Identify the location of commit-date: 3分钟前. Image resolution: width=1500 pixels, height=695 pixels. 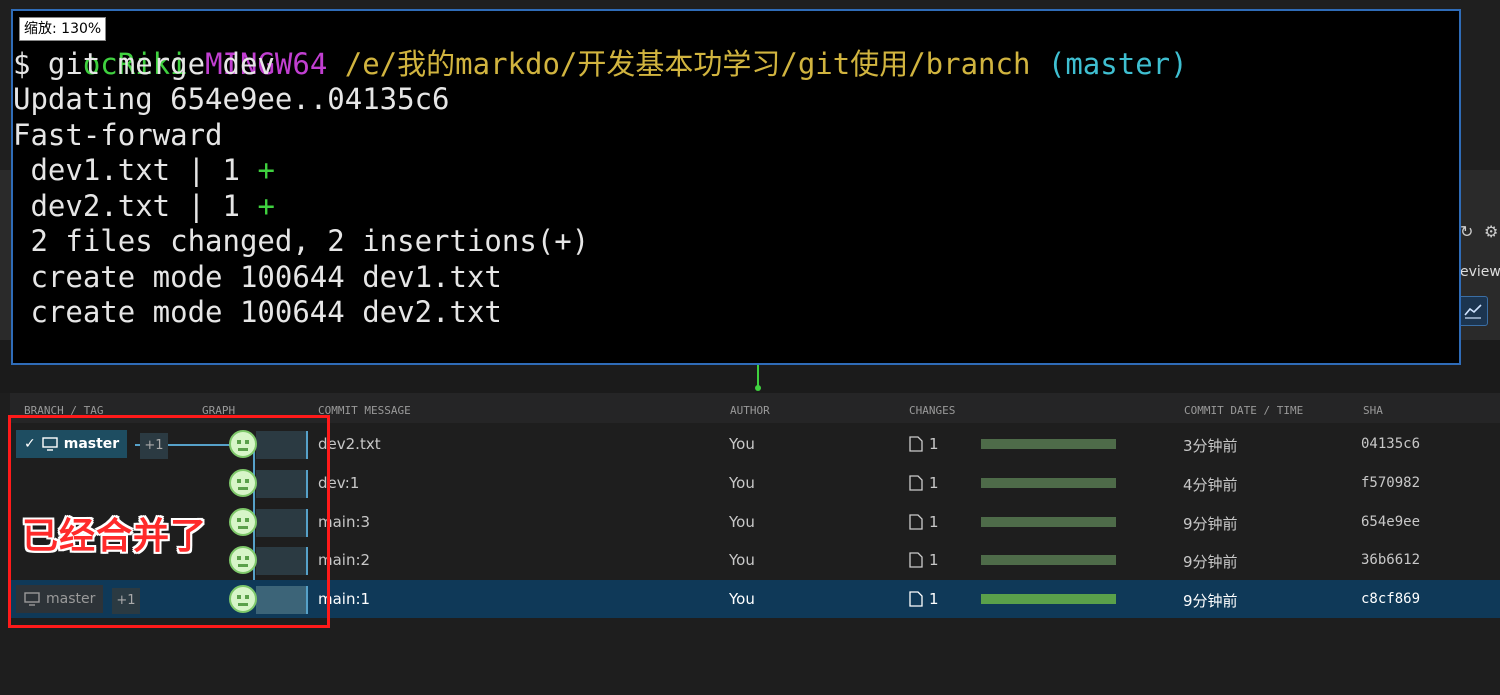
(1210, 446).